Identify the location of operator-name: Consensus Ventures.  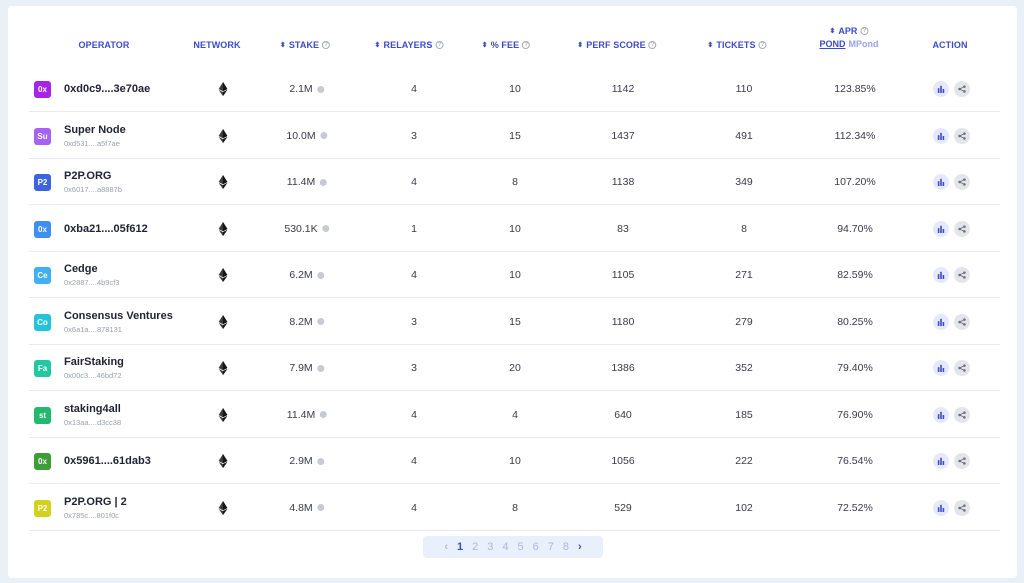
(118, 316).